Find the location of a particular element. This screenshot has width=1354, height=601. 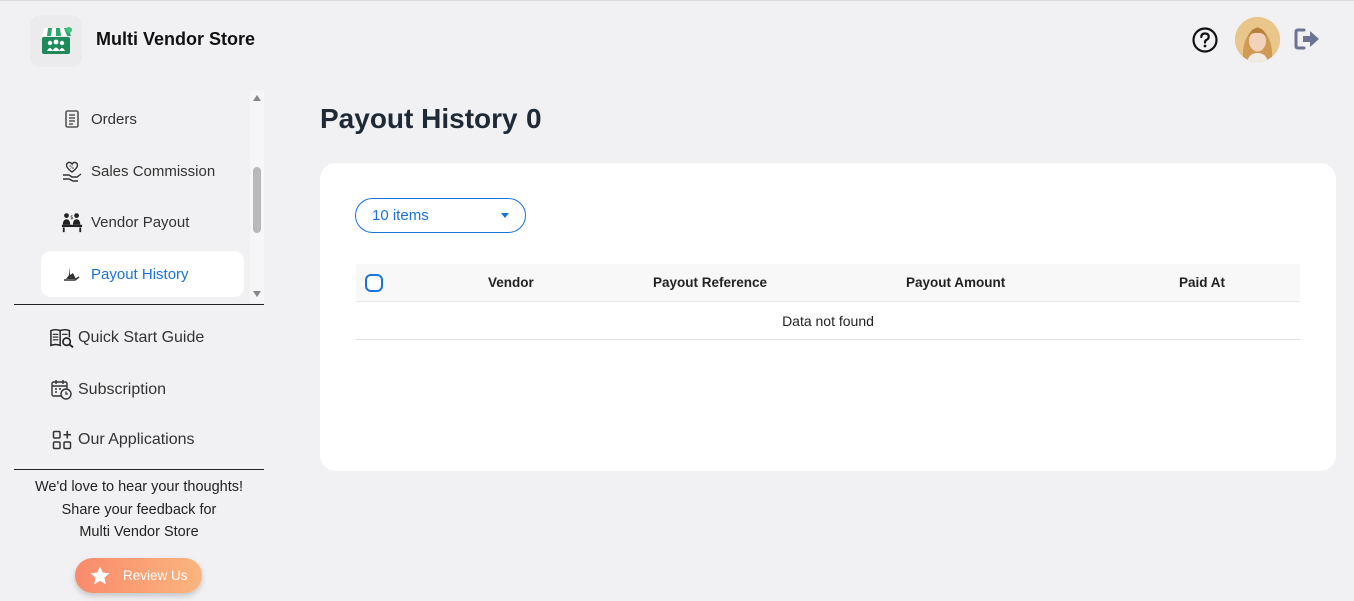

sidebar-item-label: Orders is located at coordinates (114, 119).